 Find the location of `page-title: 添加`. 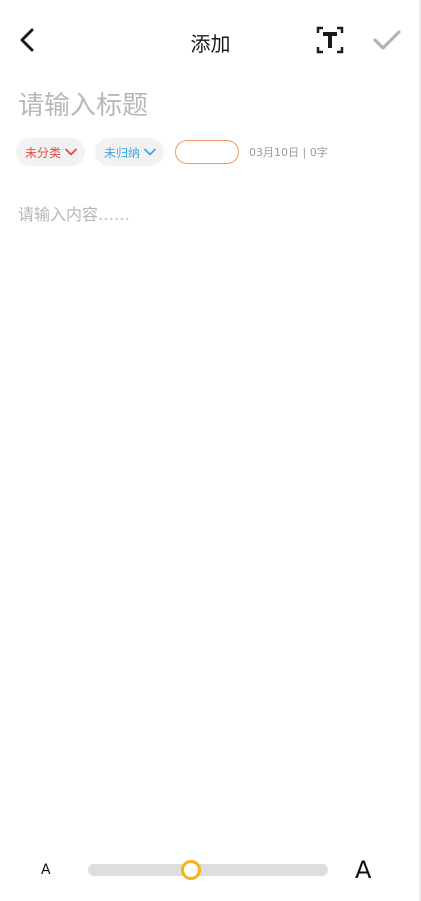

page-title: 添加 is located at coordinates (210, 44).